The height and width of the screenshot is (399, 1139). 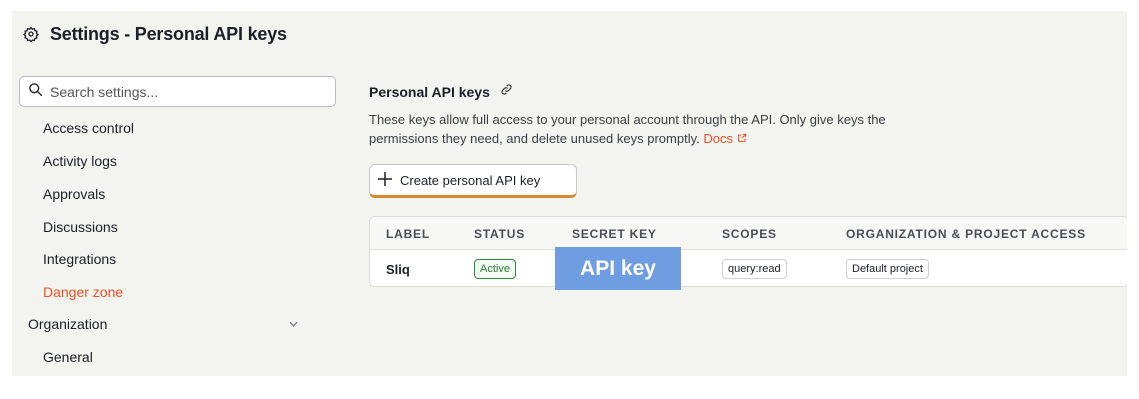 What do you see at coordinates (506, 92) in the screenshot?
I see `link-icon` at bounding box center [506, 92].